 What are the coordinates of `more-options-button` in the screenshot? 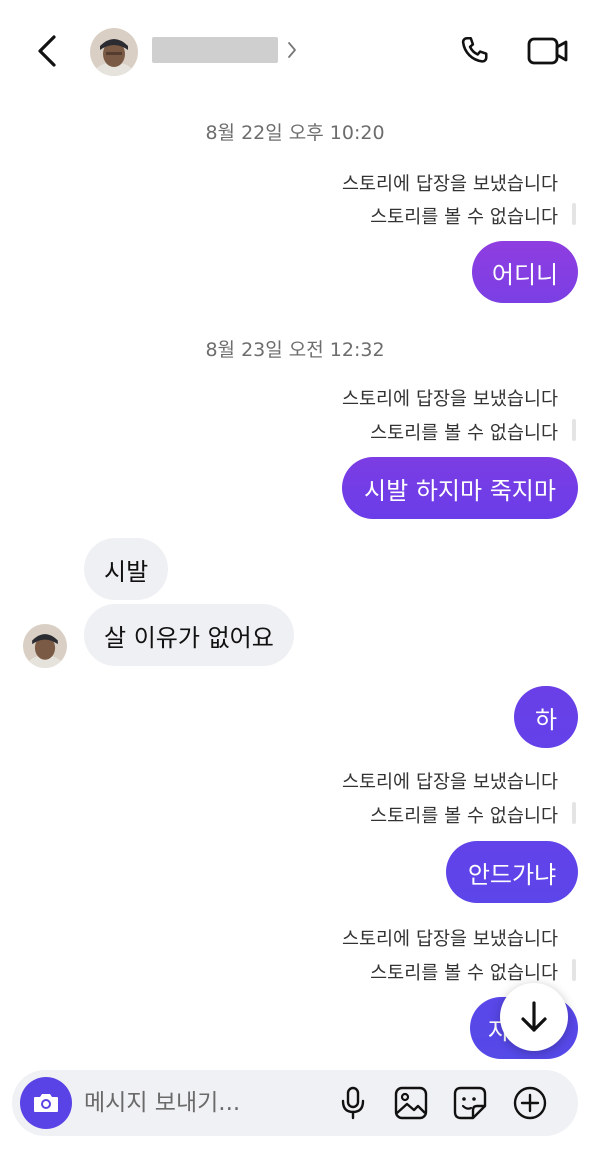 It's located at (530, 1103).